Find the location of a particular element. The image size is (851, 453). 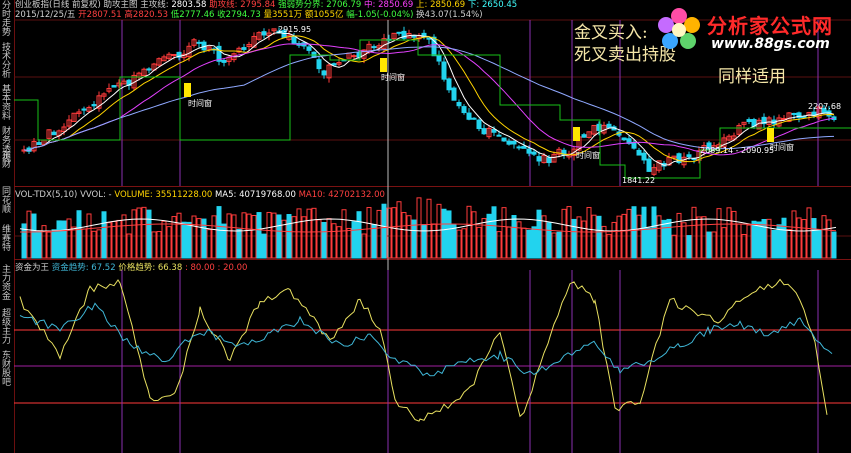

low-label: 1841.22 is located at coordinates (639, 180).